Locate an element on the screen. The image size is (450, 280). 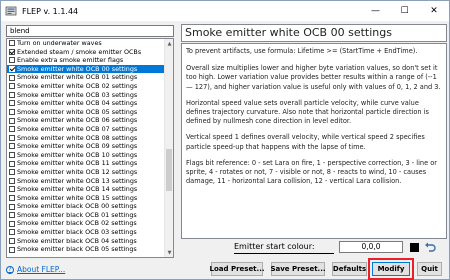
list-item-label: Smoke emitter white OCB 11 settings is located at coordinates (77, 163).